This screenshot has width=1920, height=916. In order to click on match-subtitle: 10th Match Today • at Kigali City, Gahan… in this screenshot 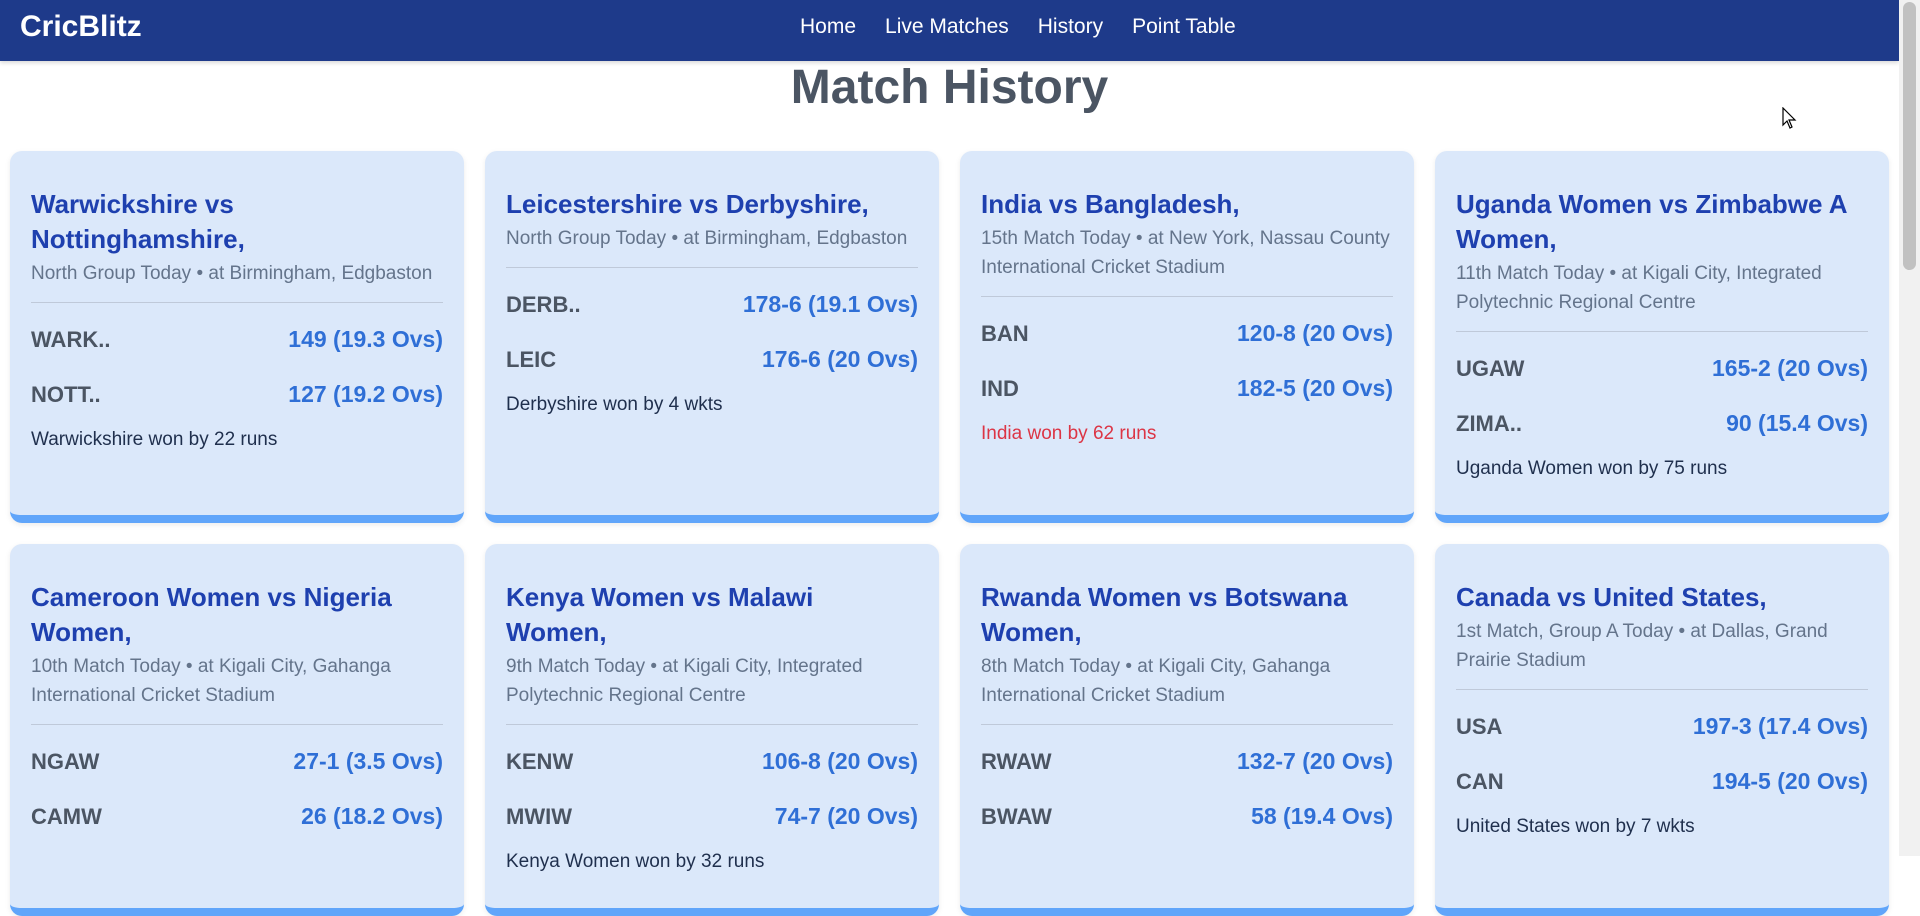, I will do `click(211, 681)`.